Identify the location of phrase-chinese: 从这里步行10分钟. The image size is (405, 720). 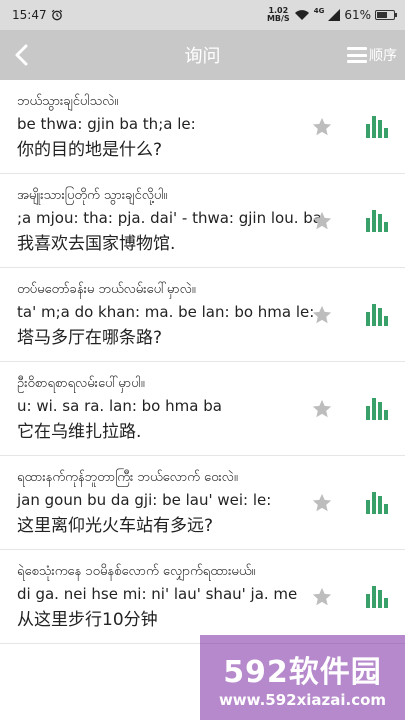
(87, 620).